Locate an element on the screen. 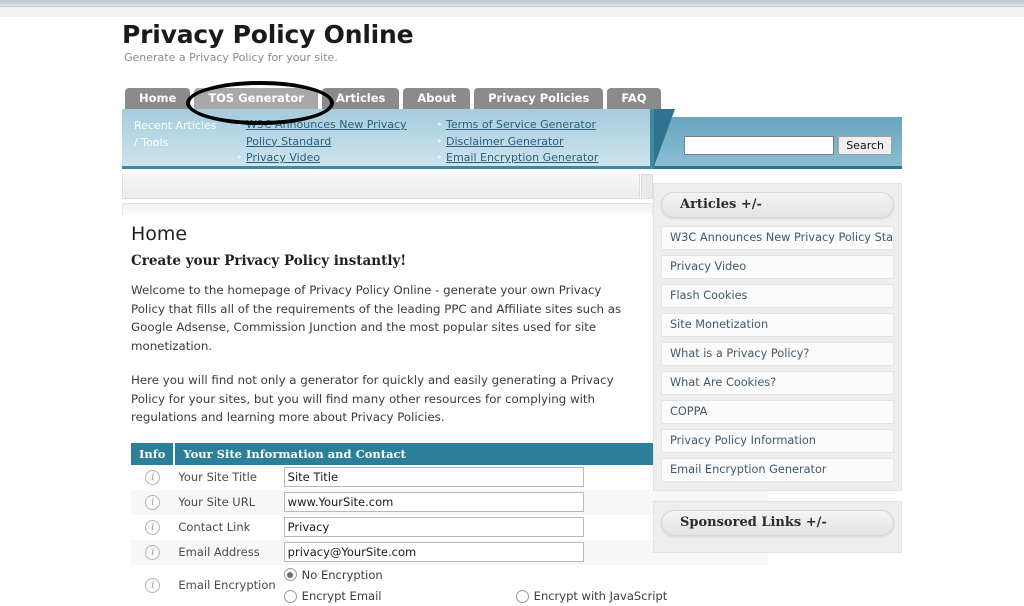  nav-tab-articles: Articles is located at coordinates (360, 98).